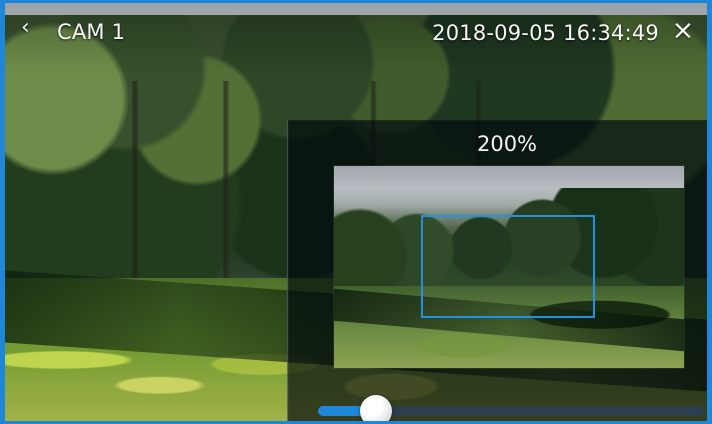 The height and width of the screenshot is (424, 712). Describe the element at coordinates (511, 408) in the screenshot. I see `zoom-slider` at that location.